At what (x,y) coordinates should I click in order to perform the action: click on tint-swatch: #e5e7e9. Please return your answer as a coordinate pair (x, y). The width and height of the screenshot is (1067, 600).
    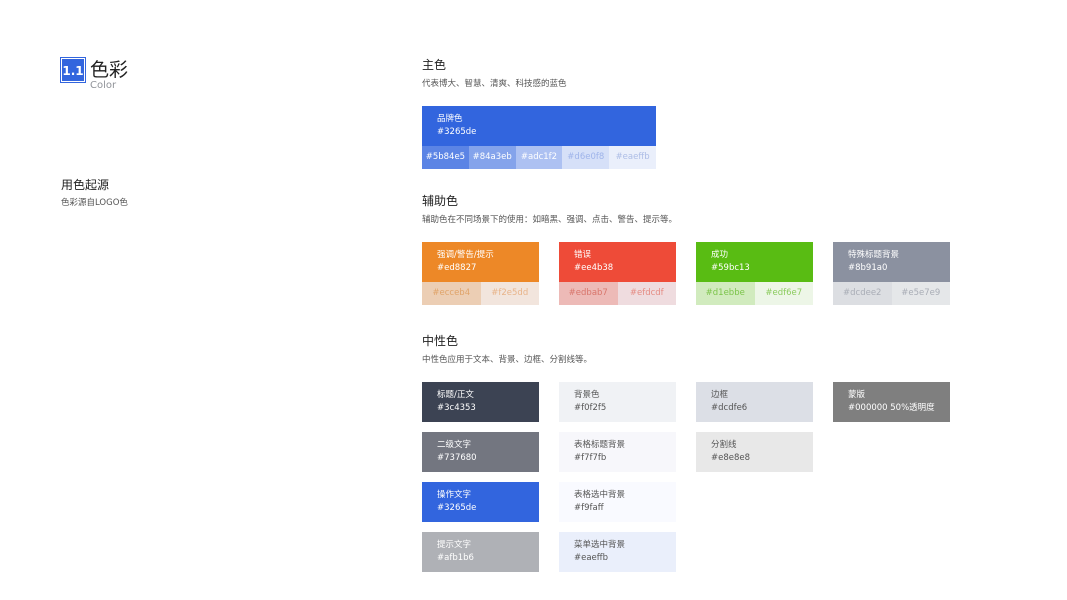
    Looking at the image, I should click on (920, 293).